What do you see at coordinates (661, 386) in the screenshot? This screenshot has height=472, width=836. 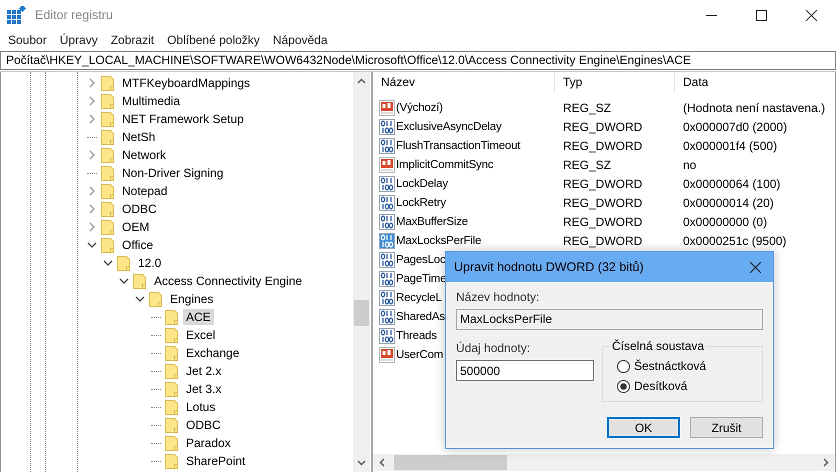 I see `radio-label: Desítková` at bounding box center [661, 386].